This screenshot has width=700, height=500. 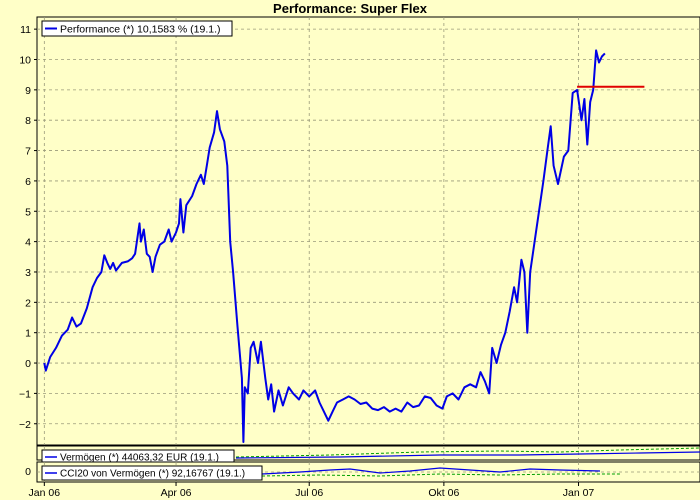 I want to click on y-tick-label: 10, so click(x=25, y=60).